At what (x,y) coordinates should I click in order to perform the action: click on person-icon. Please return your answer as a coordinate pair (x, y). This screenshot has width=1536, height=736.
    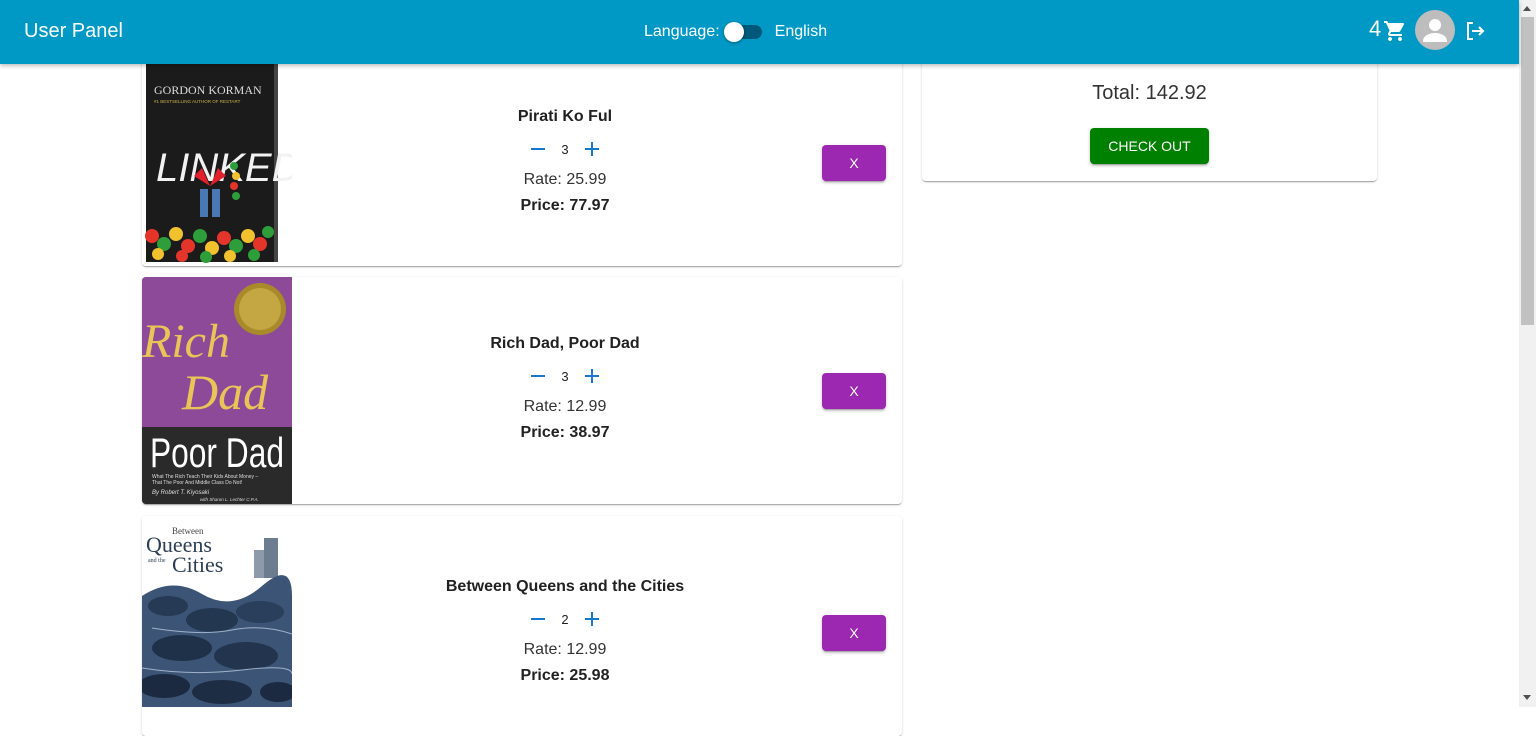
    Looking at the image, I should click on (1435, 30).